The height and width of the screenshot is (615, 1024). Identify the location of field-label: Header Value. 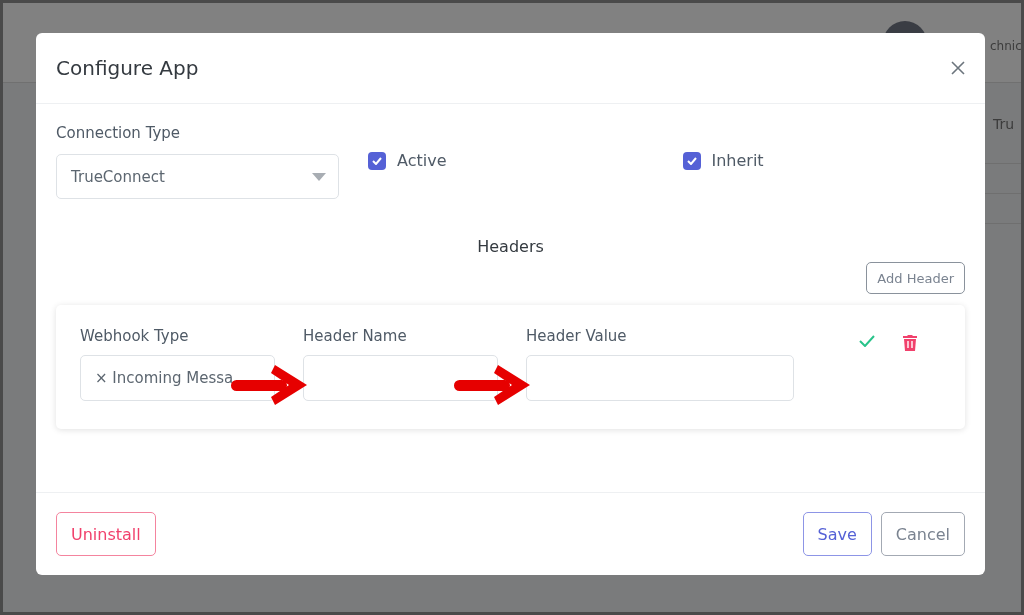
(577, 336).